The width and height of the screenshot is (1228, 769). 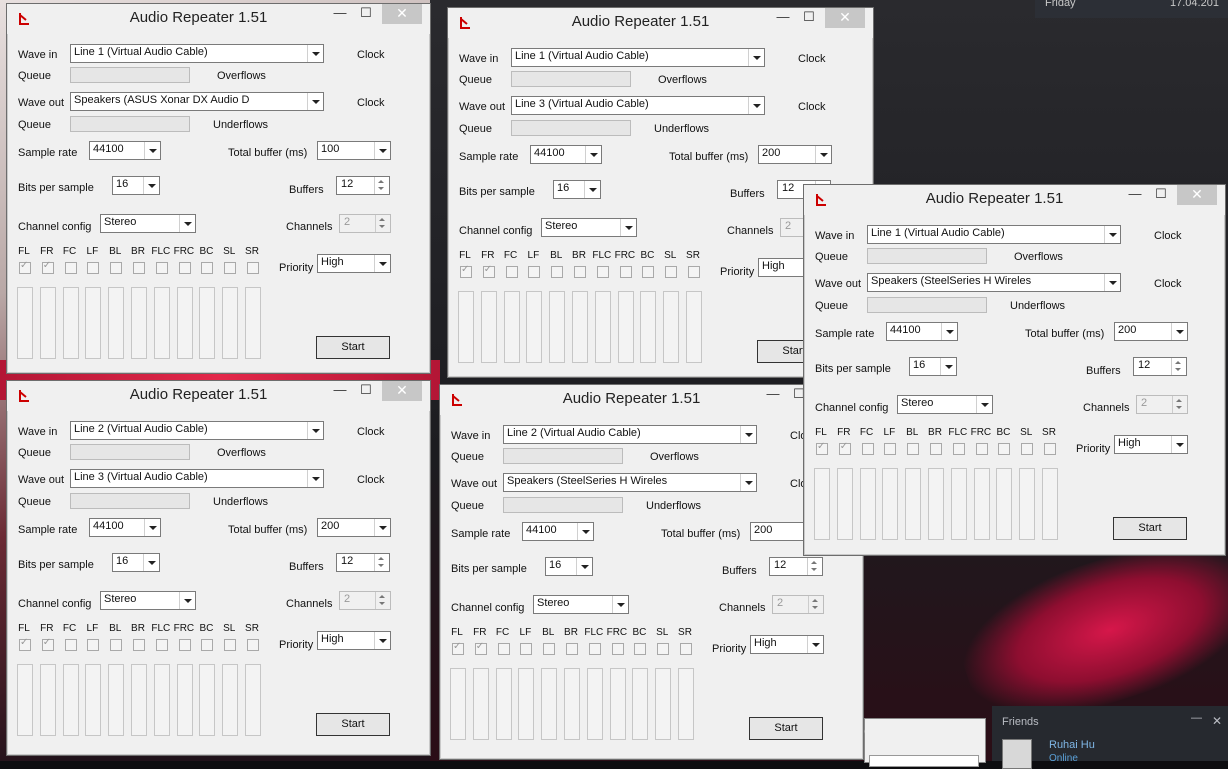 I want to click on wave-out-select: Line 3 (Virtual Audio Cable), so click(x=197, y=478).